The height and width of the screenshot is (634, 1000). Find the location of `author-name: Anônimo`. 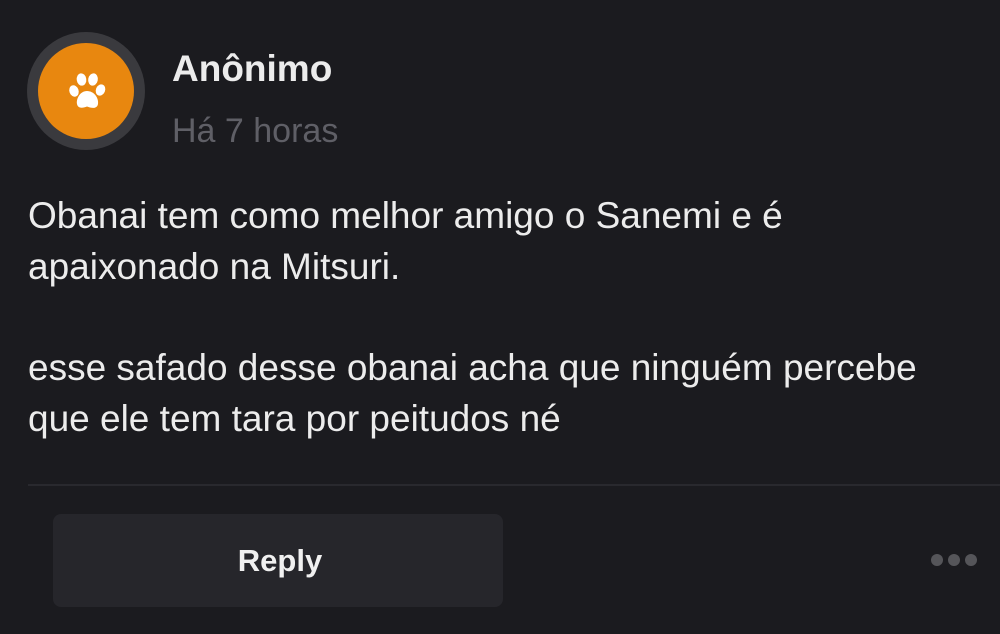

author-name: Anônimo is located at coordinates (252, 69).